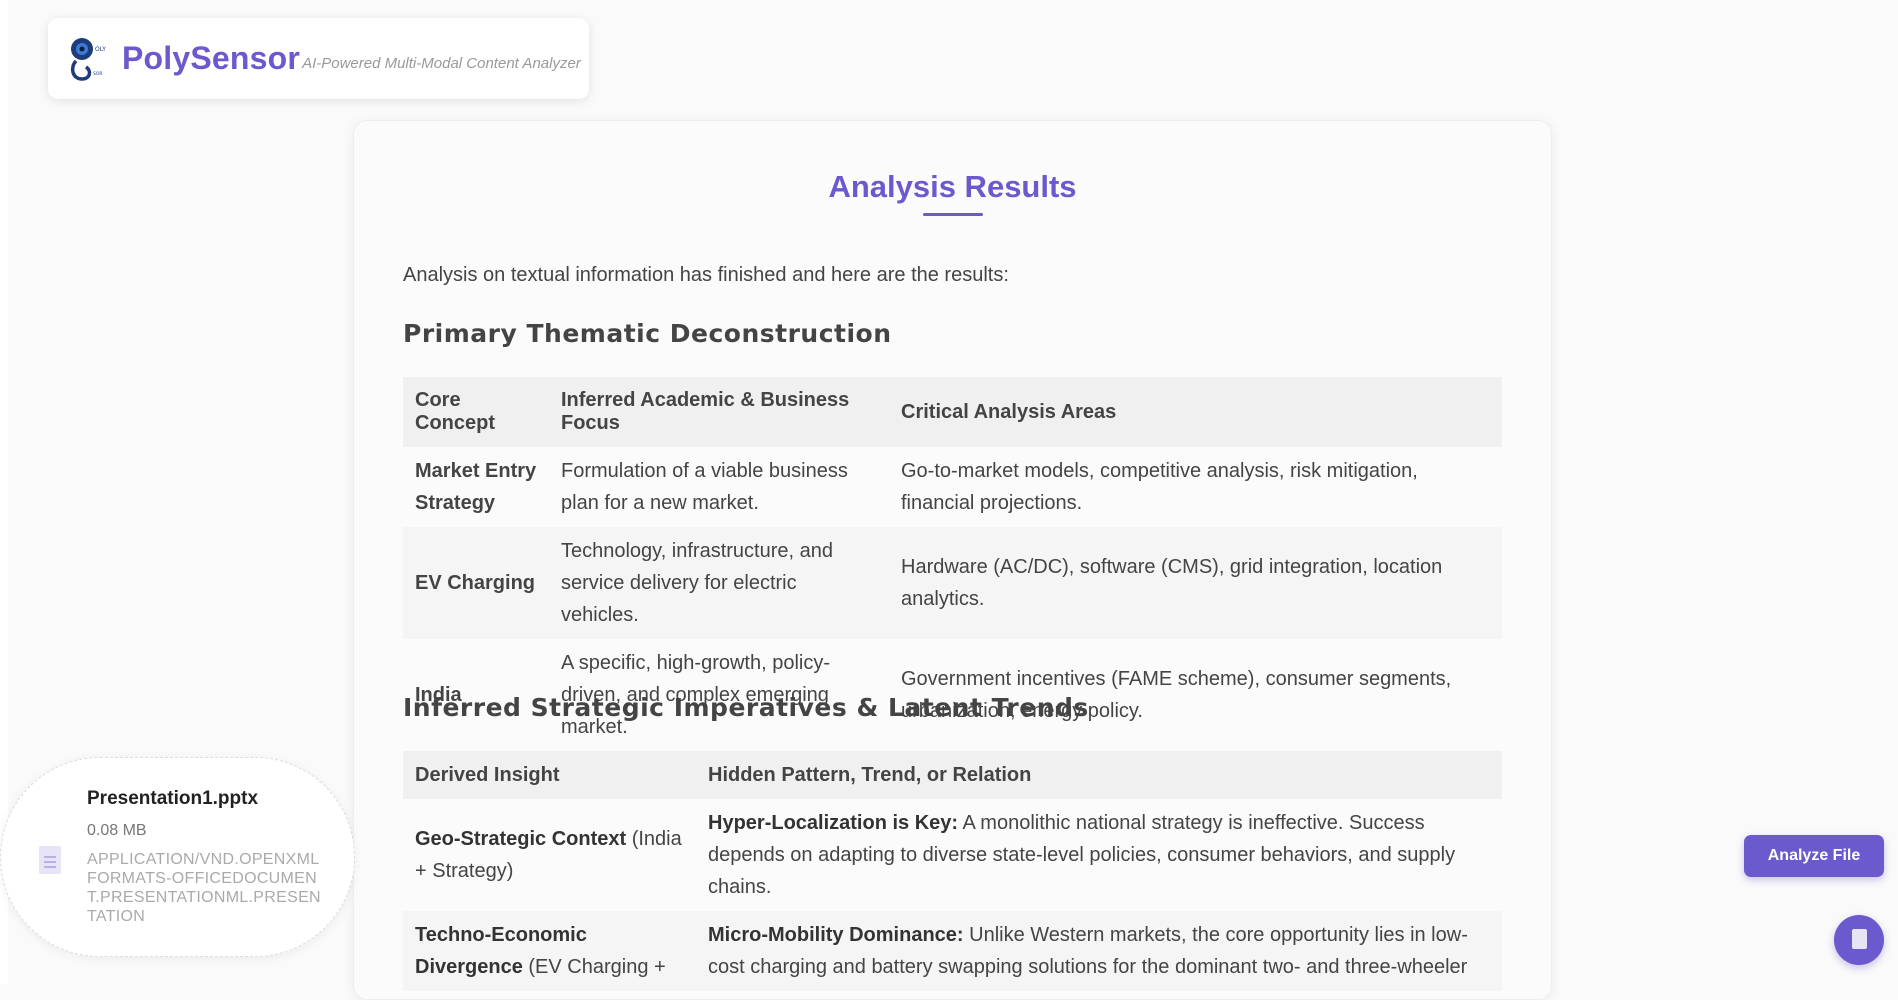  Describe the element at coordinates (476, 583) in the screenshot. I see `table-cell: EV Charging` at that location.